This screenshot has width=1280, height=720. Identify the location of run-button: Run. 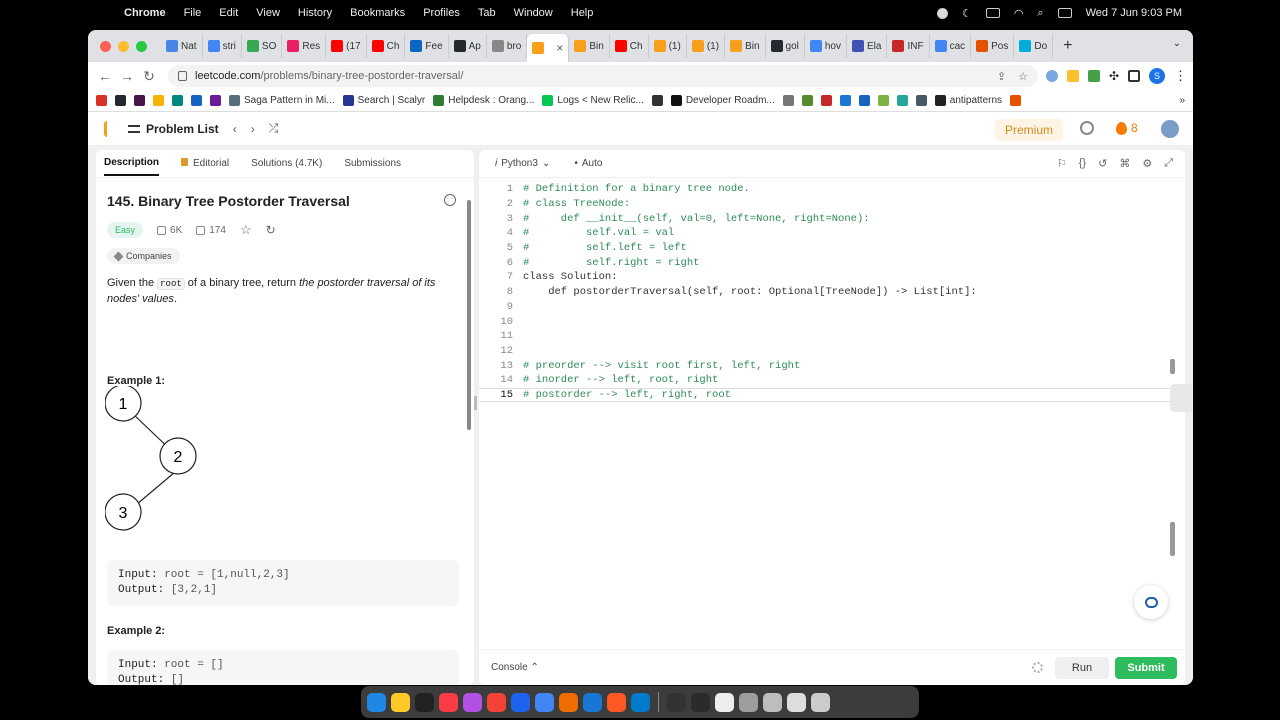
(1082, 668).